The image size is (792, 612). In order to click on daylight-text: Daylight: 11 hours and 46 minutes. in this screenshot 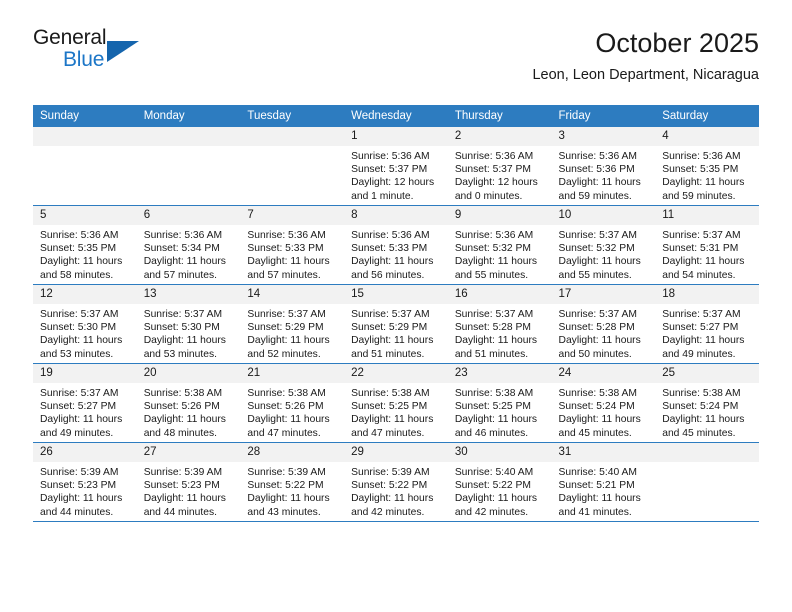, I will do `click(496, 426)`.